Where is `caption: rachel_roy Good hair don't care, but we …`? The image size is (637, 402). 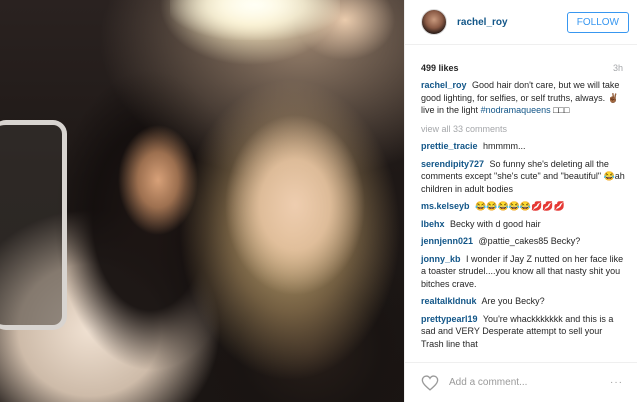 caption: rachel_roy Good hair don't care, but we … is located at coordinates (524, 98).